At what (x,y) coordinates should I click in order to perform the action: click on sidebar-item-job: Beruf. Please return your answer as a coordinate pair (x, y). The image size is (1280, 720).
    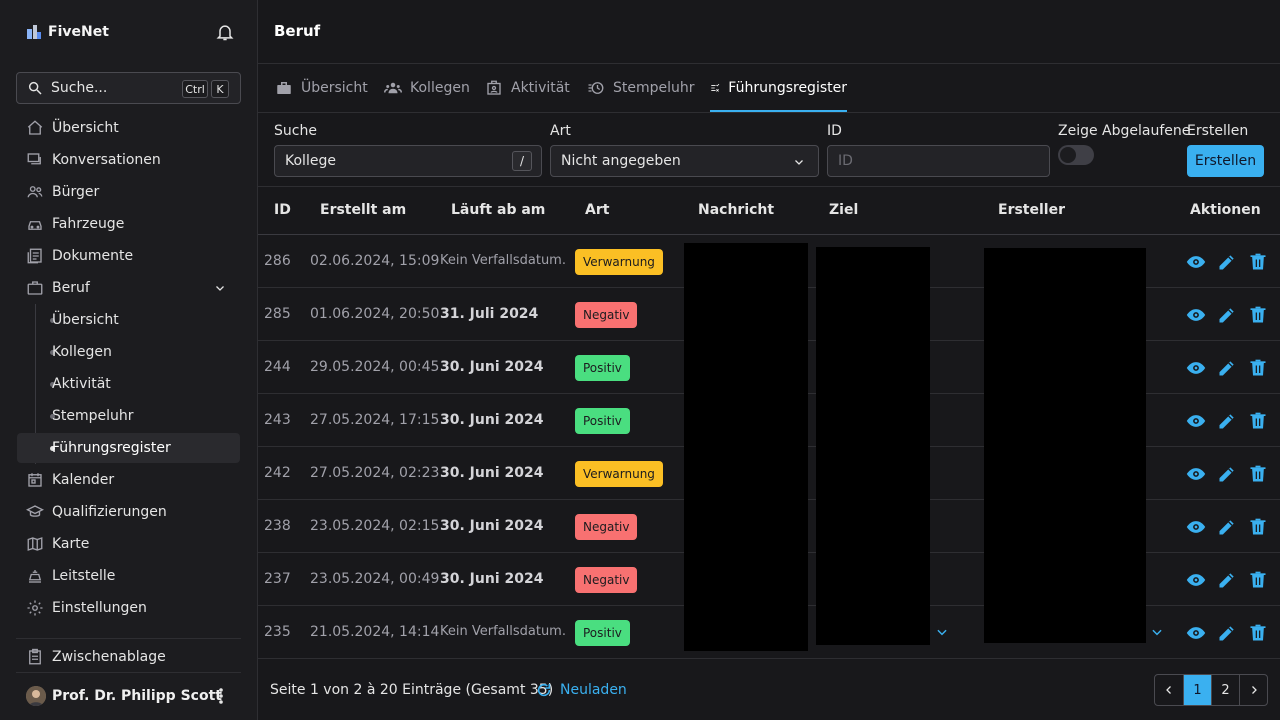
    Looking at the image, I should click on (128, 288).